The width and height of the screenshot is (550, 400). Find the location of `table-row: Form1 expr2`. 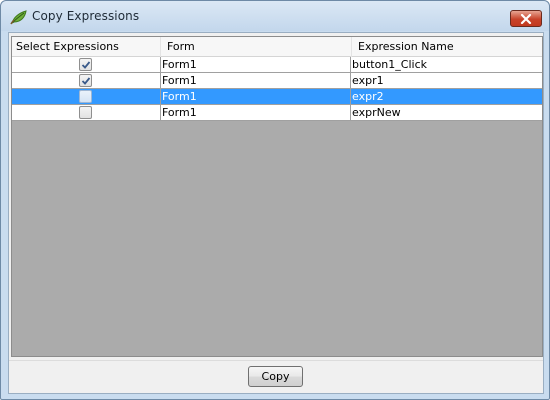

table-row: Form1 expr2 is located at coordinates (277, 97).